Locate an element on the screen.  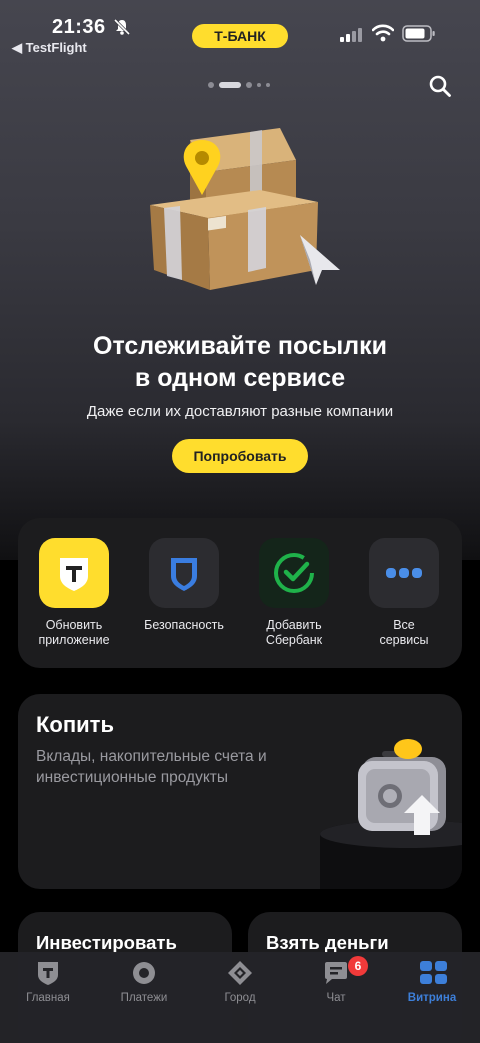
search-icon is located at coordinates (440, 86).